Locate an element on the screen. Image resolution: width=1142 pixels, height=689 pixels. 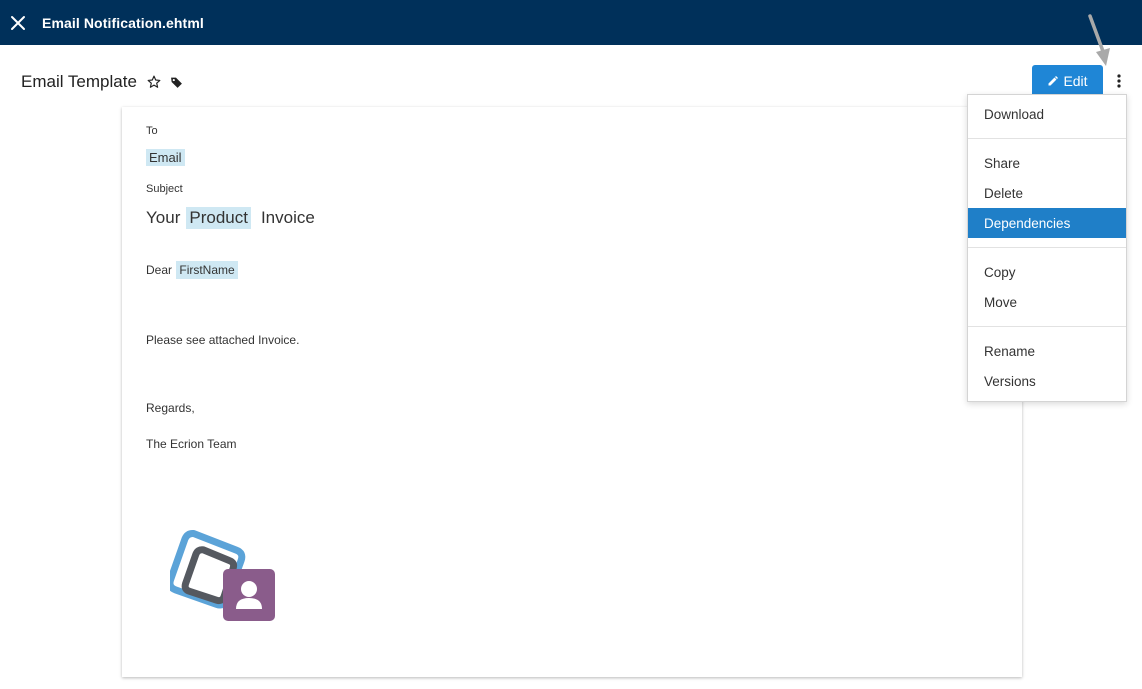
kebab-menu-icon is located at coordinates (1119, 81).